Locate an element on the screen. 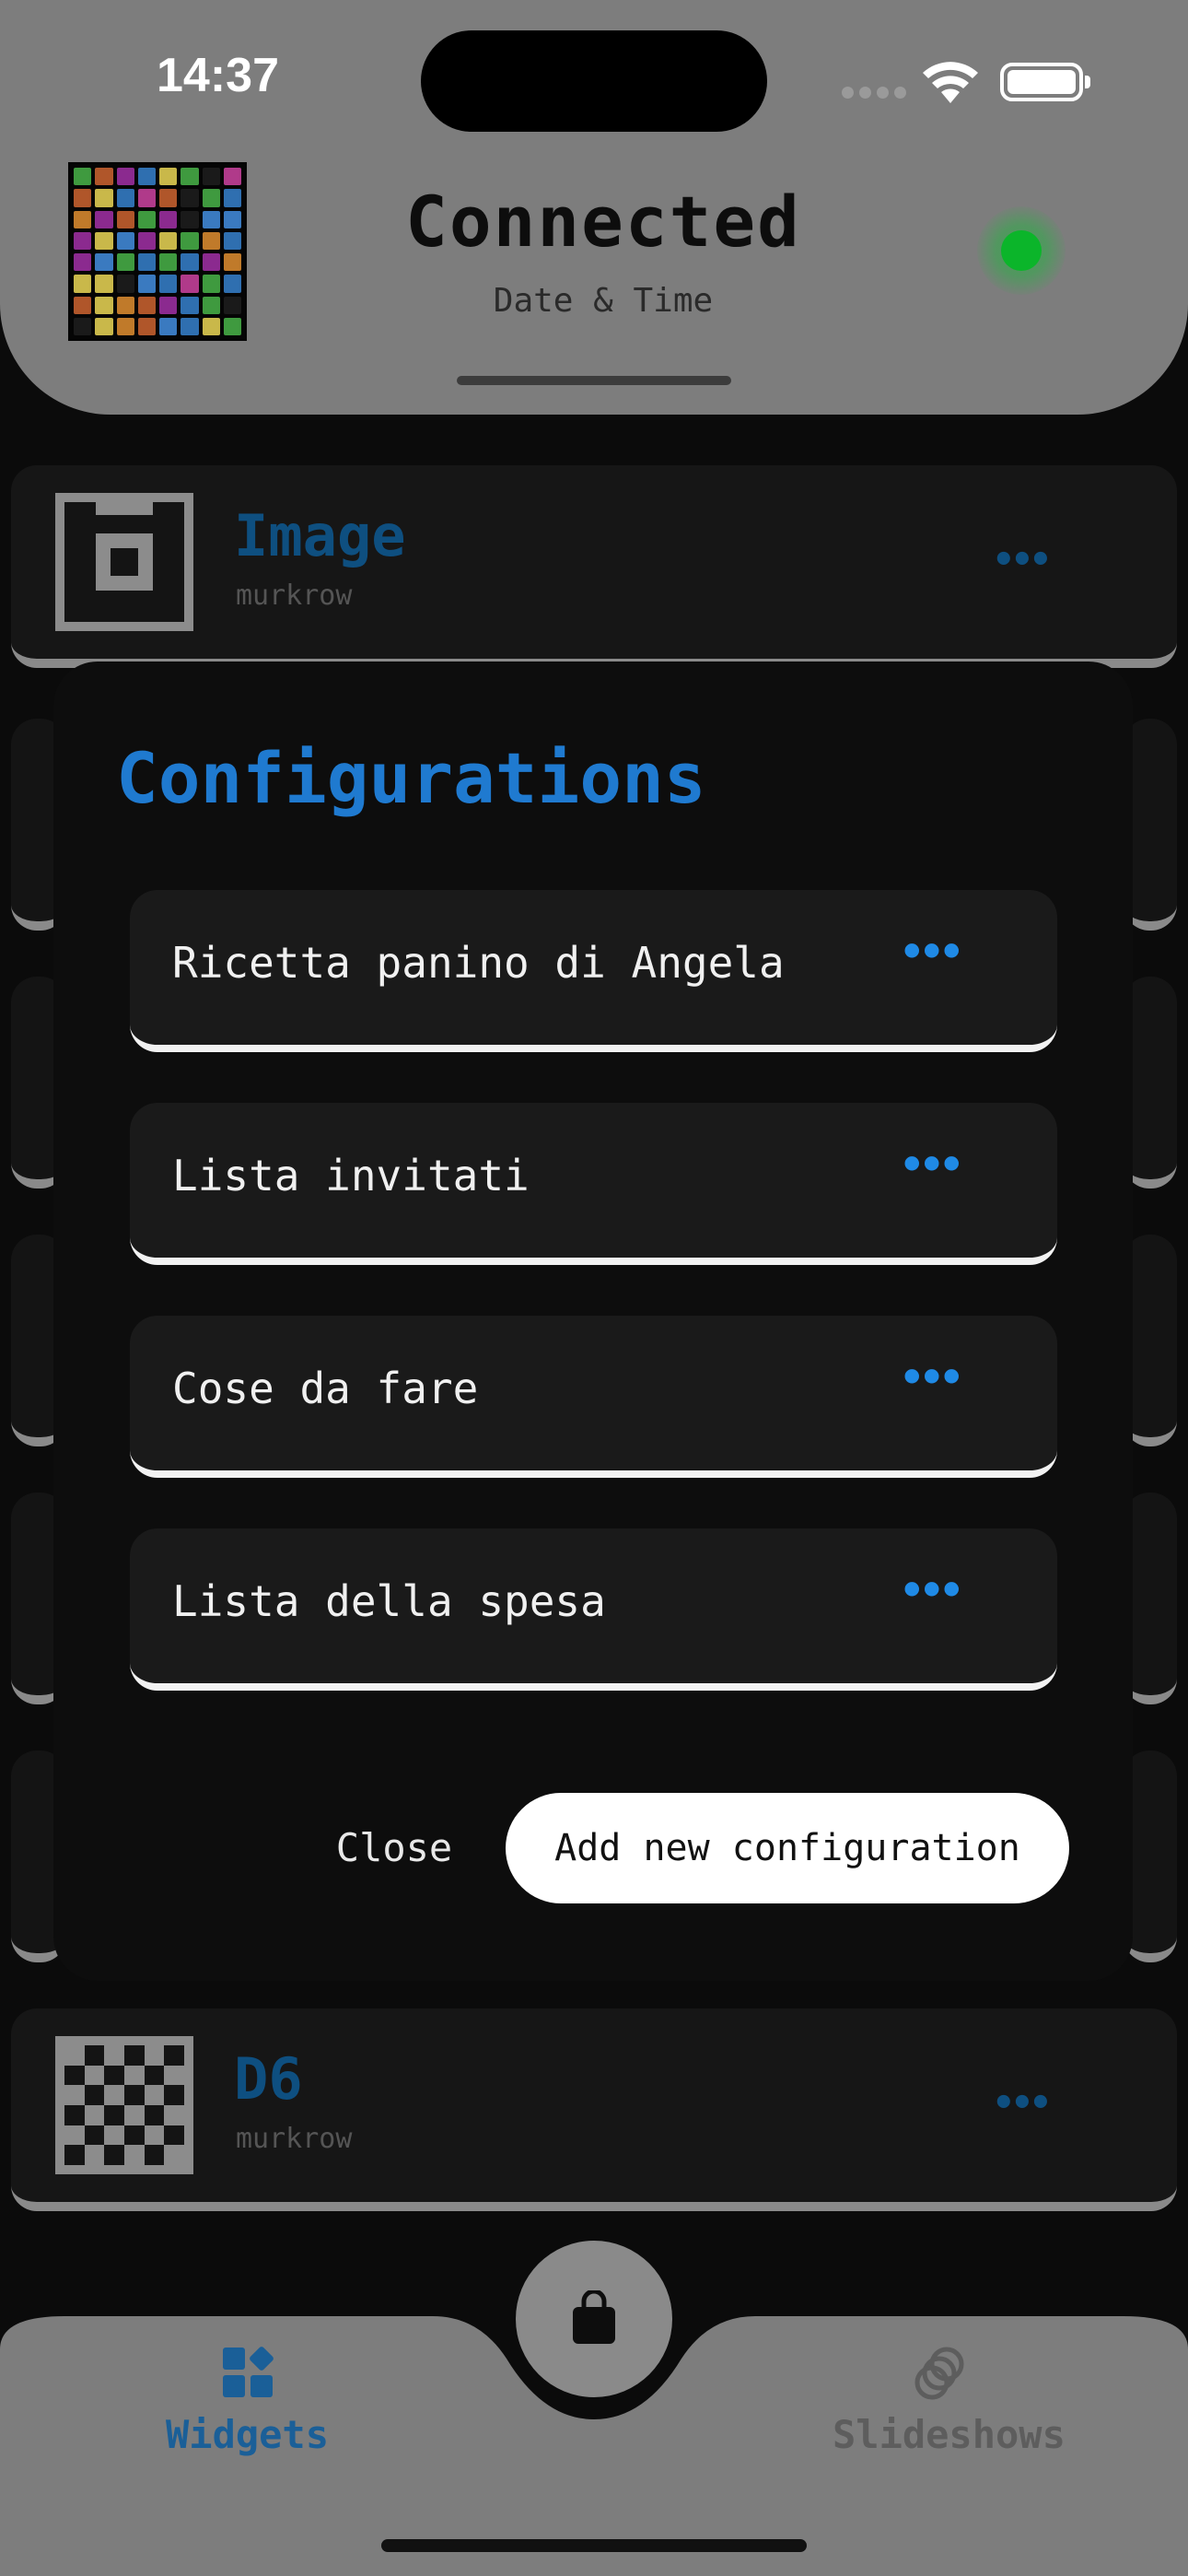 This screenshot has height=2576, width=1188. configuration-label: Lista invitati is located at coordinates (351, 1175).